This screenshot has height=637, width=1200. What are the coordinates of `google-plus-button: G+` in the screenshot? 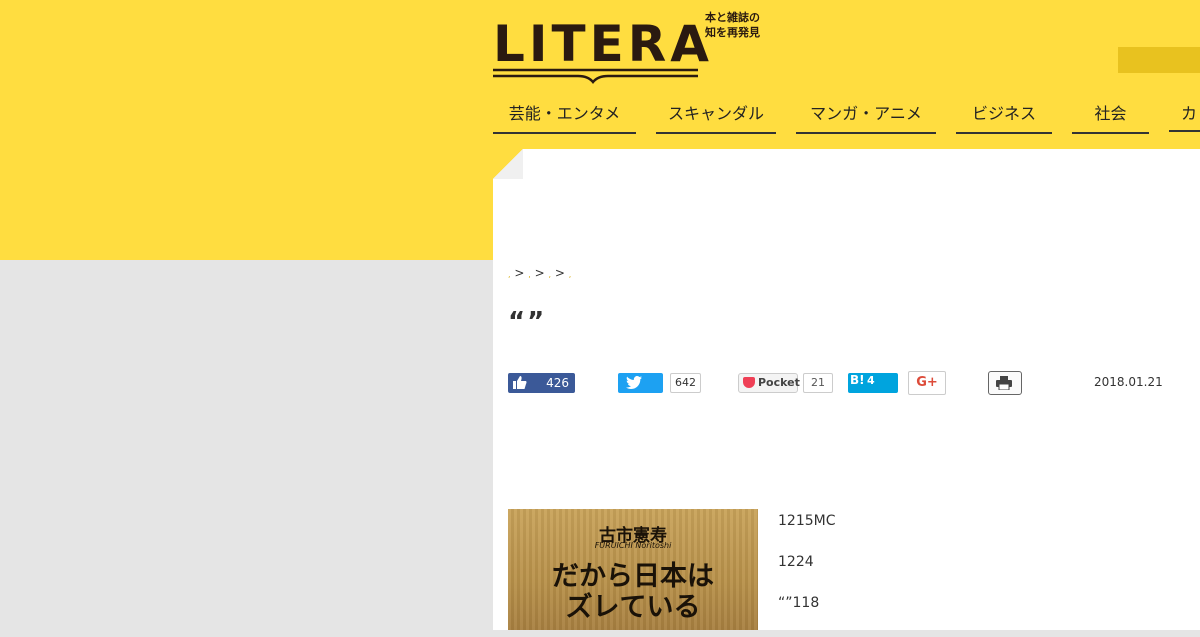 It's located at (927, 383).